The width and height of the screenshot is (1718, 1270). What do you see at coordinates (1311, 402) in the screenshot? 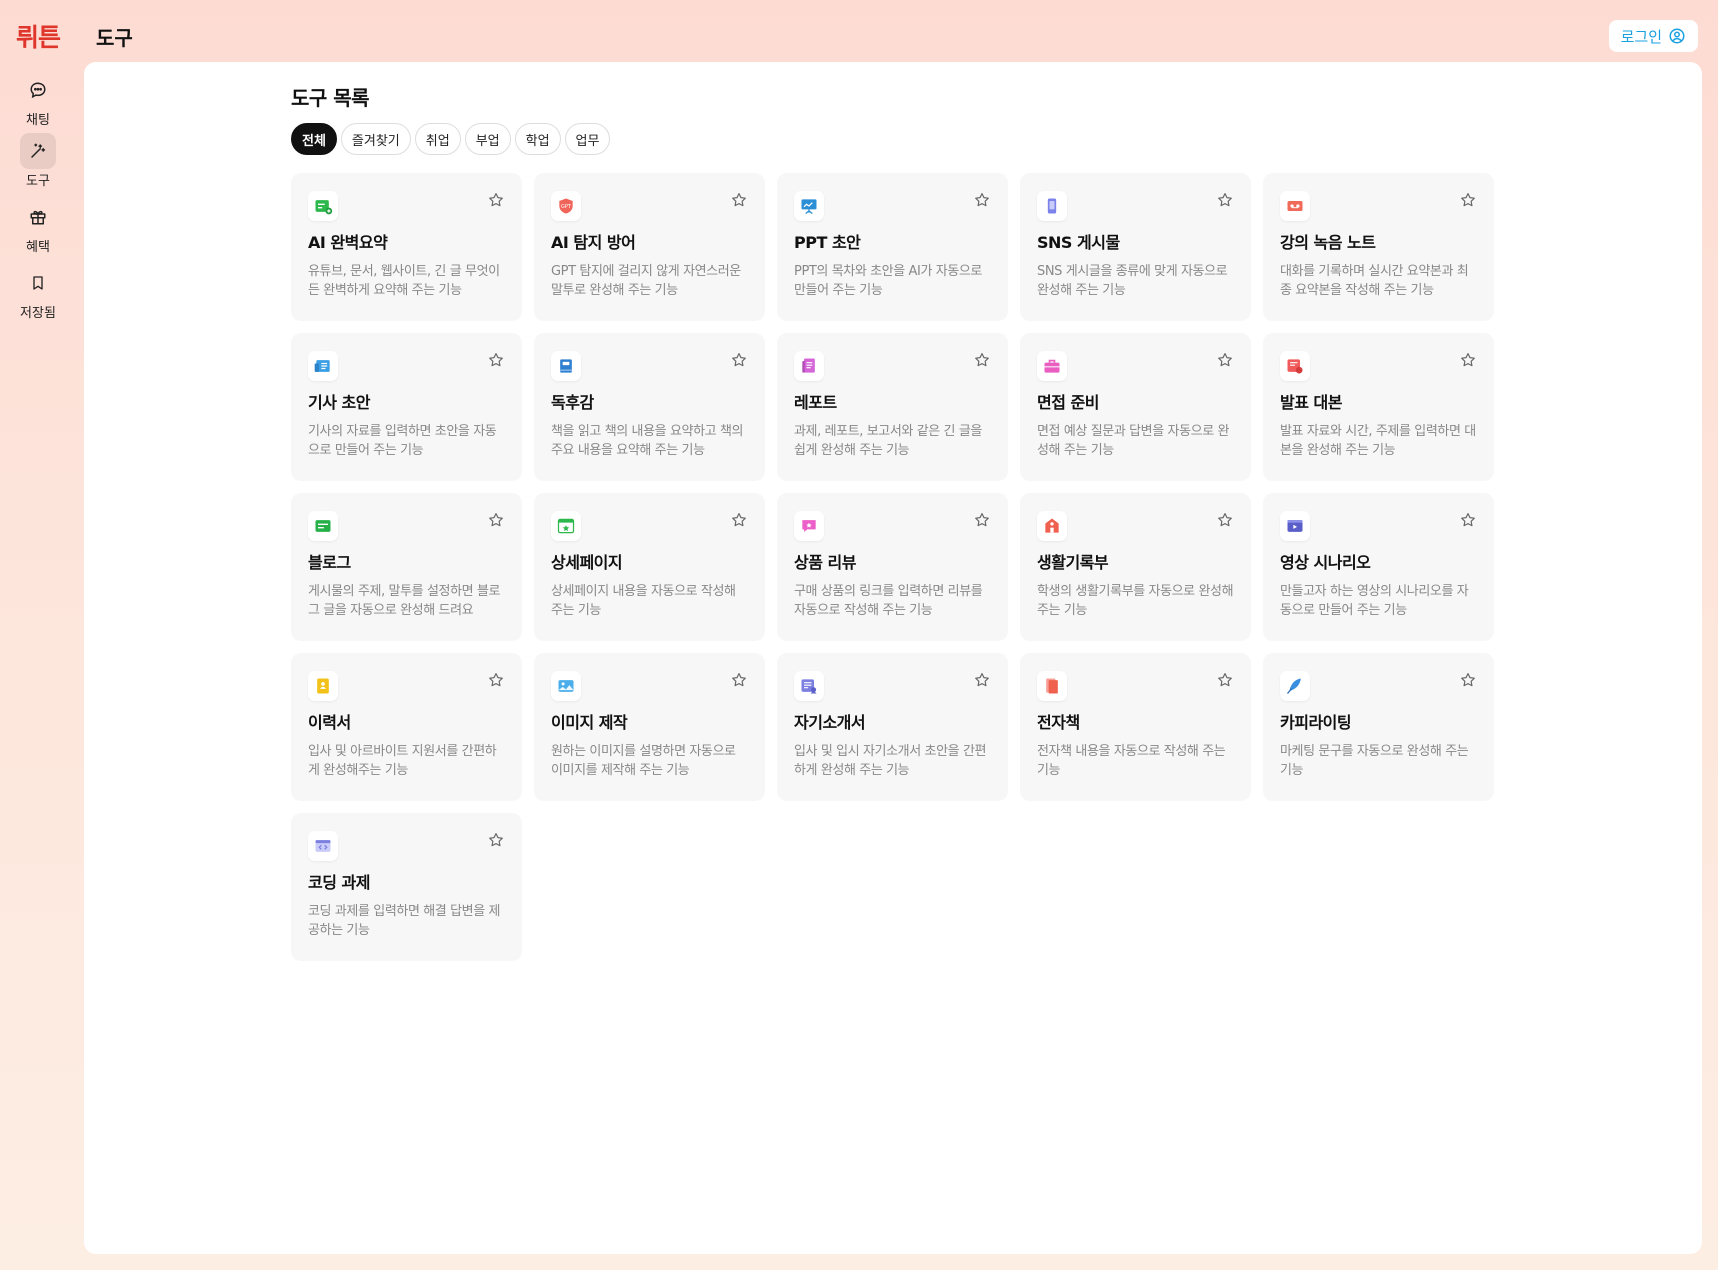
I see `tool-card-title: 발표 대본` at bounding box center [1311, 402].